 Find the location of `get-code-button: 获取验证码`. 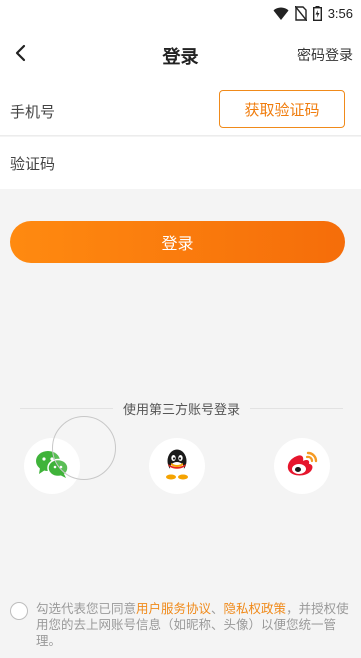

get-code-button: 获取验证码 is located at coordinates (282, 109).